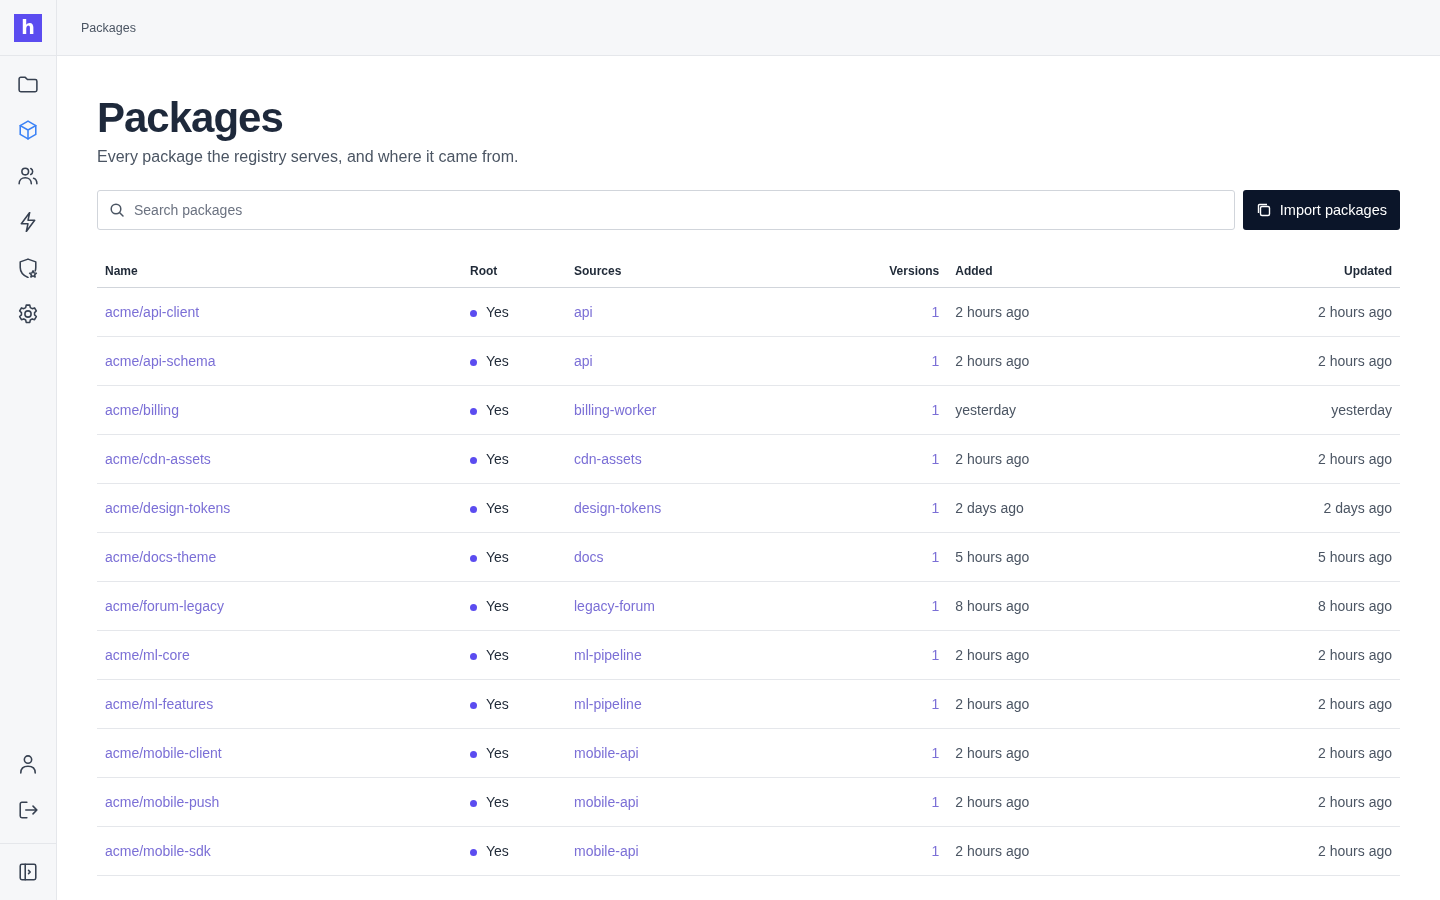 This screenshot has height=900, width=1440. What do you see at coordinates (190, 118) in the screenshot?
I see `page-title: Packages` at bounding box center [190, 118].